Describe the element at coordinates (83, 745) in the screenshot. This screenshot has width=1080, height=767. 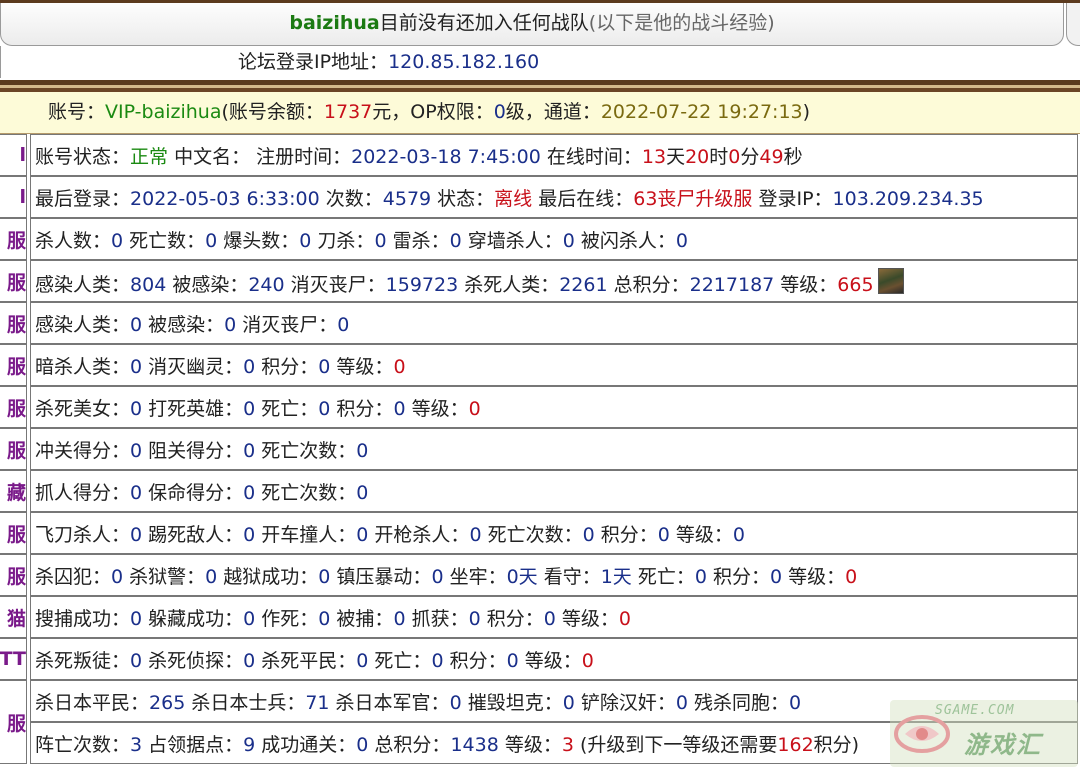
I see `stat-label: 阵亡次数：` at that location.